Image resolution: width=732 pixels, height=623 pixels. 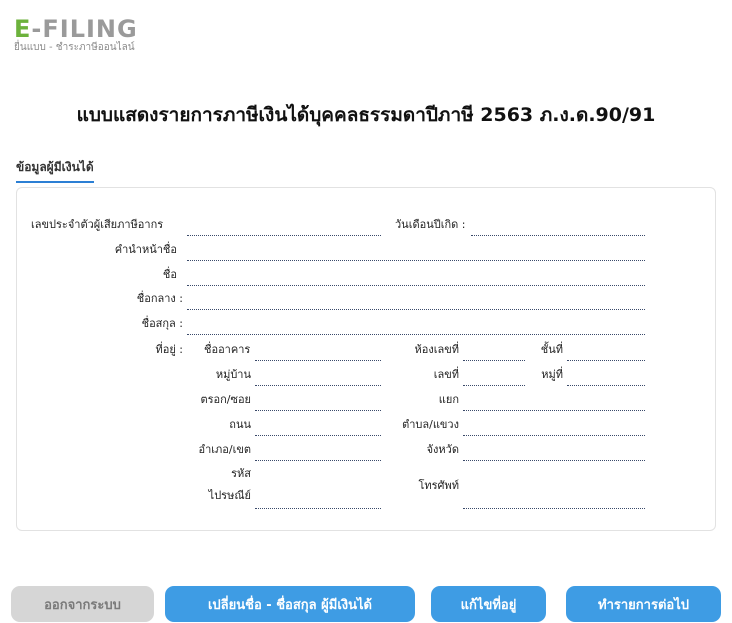 I want to click on building-field, so click(x=318, y=351).